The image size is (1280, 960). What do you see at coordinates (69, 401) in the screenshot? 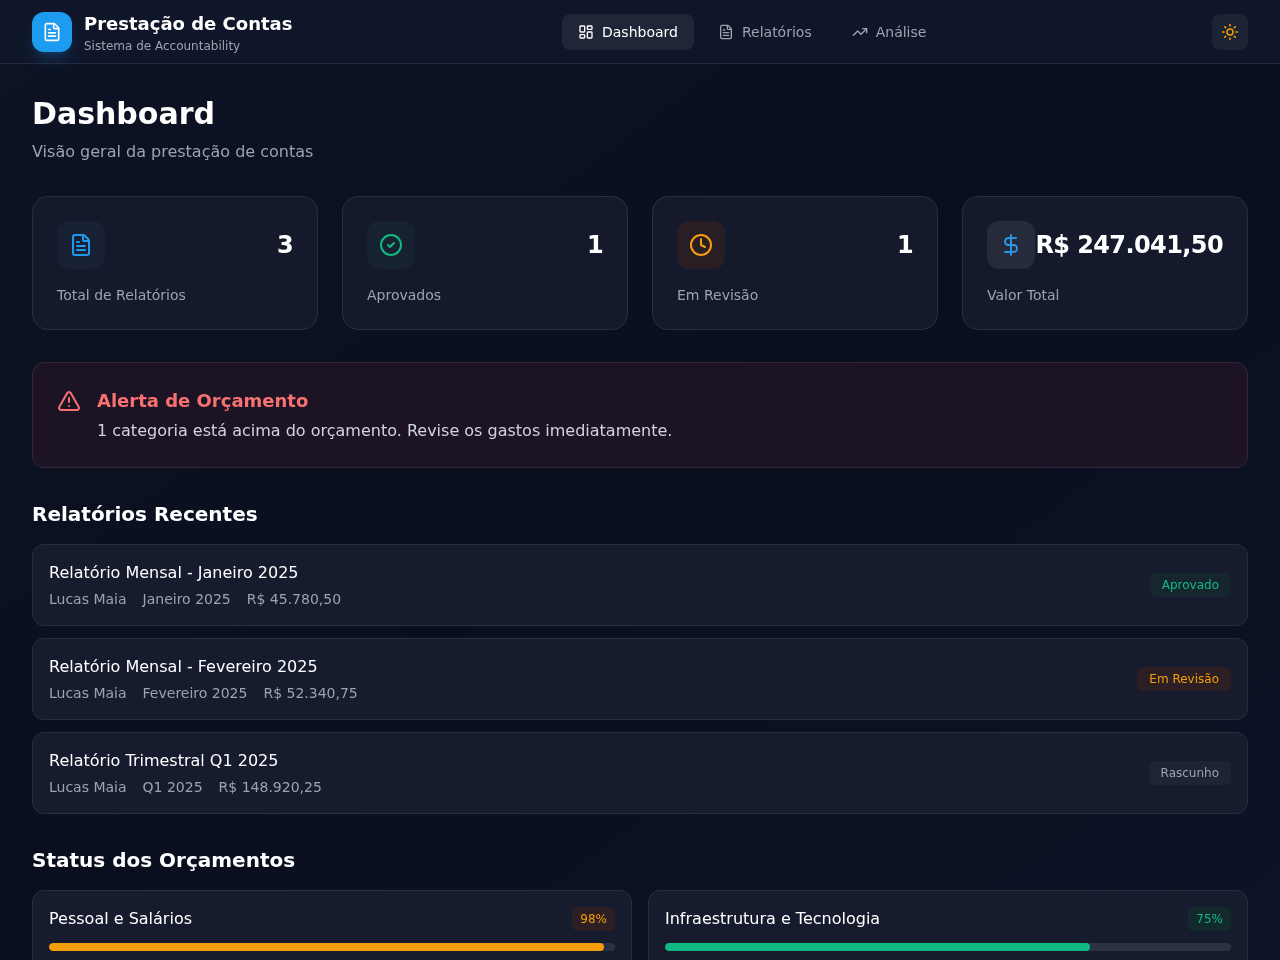
I see `warning-triangle-icon` at bounding box center [69, 401].